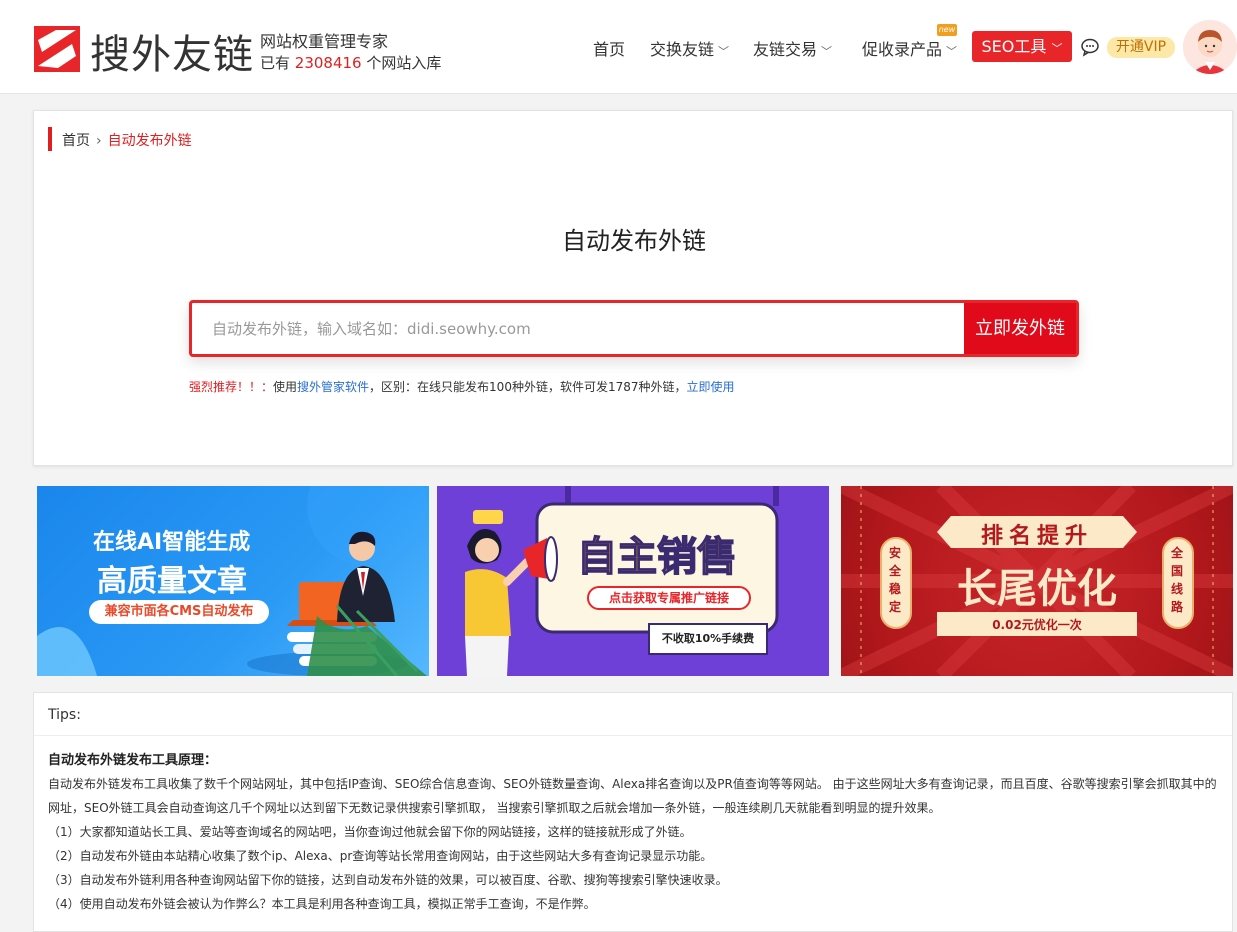  Describe the element at coordinates (328, 63) in the screenshot. I see `count-value: 2308416` at that location.